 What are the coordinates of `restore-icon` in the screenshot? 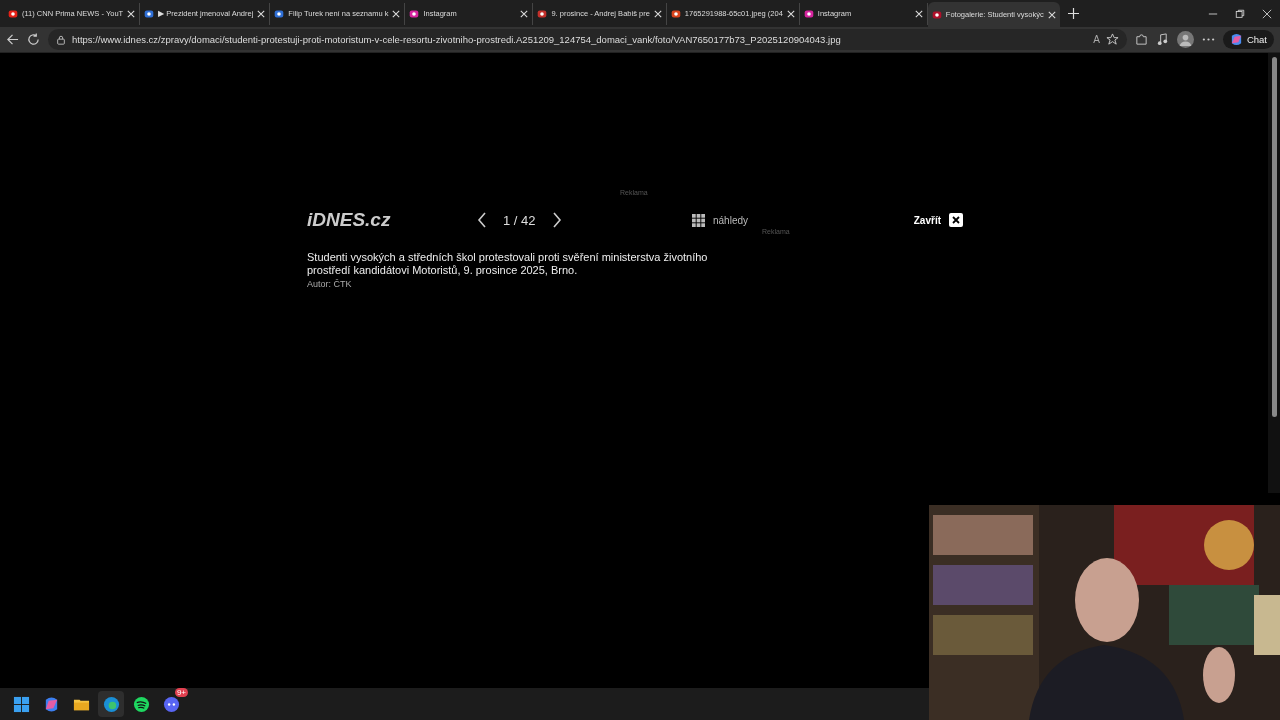 It's located at (1240, 13).